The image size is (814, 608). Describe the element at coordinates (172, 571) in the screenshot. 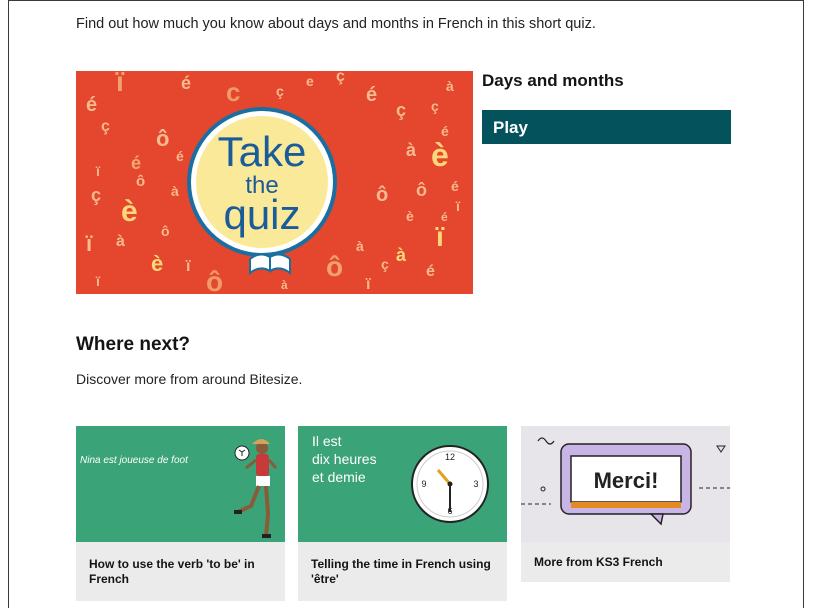

I see `card-caption: How to use the verb 'to be' in French` at that location.